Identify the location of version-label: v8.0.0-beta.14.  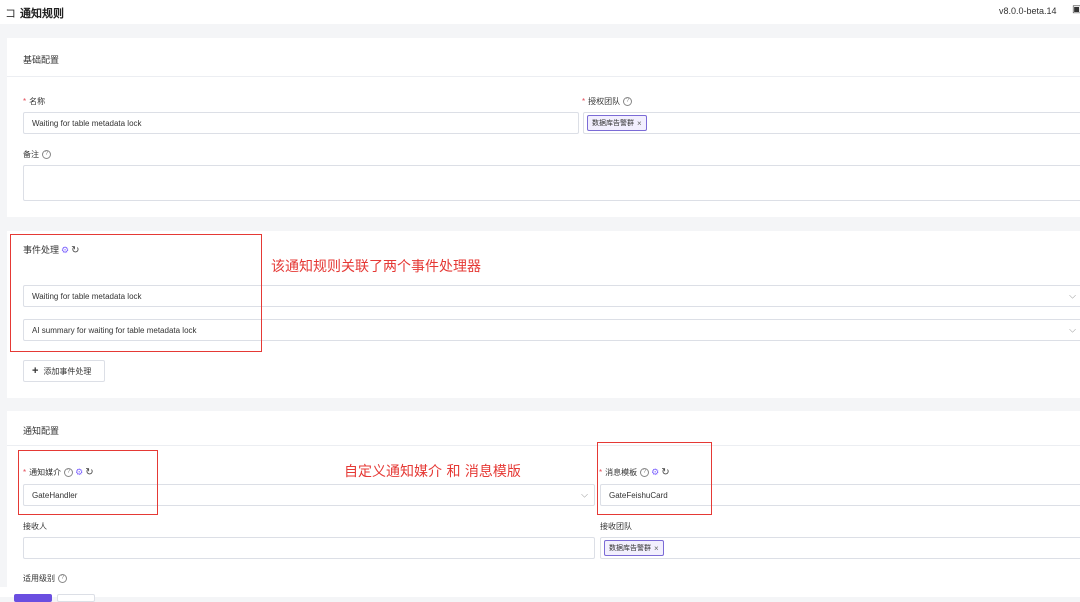
(1028, 11).